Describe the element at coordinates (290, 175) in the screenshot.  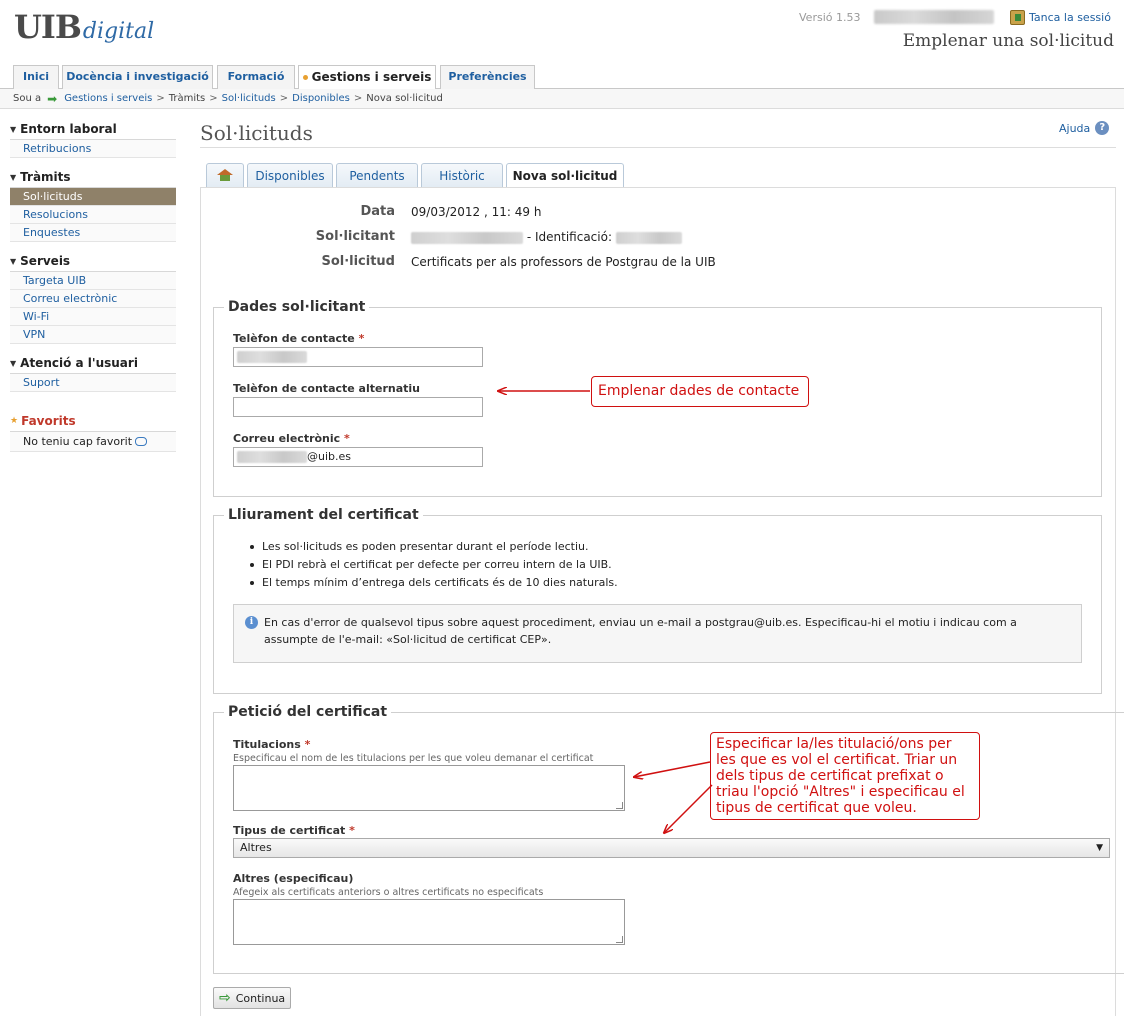
I see `tab-disponibles: Disponibles` at that location.